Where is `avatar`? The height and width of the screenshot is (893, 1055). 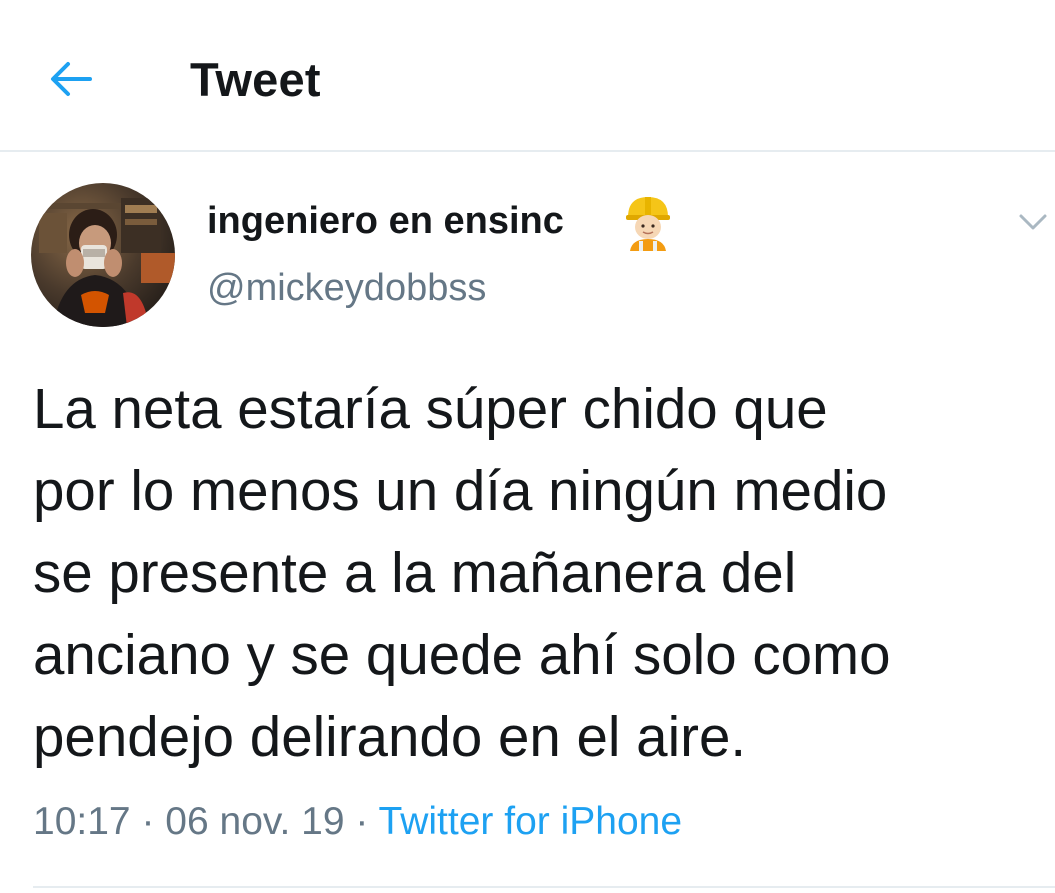
avatar is located at coordinates (103, 255).